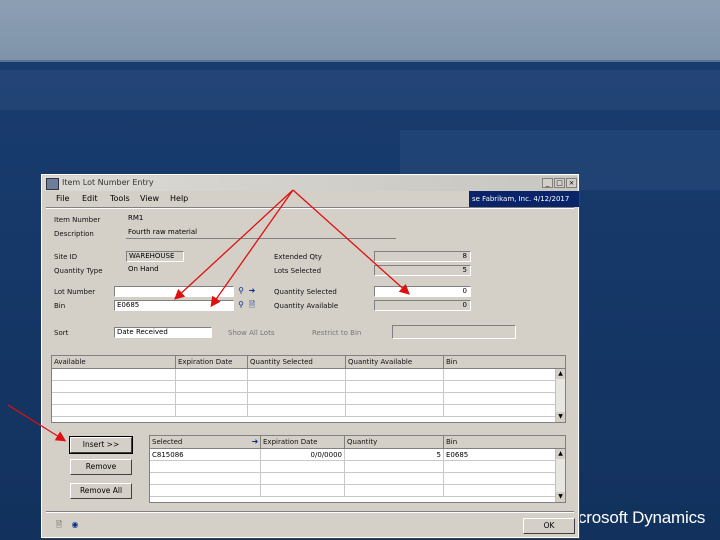 Image resolution: width=720 pixels, height=540 pixels. I want to click on menu-edit: Edit, so click(90, 198).